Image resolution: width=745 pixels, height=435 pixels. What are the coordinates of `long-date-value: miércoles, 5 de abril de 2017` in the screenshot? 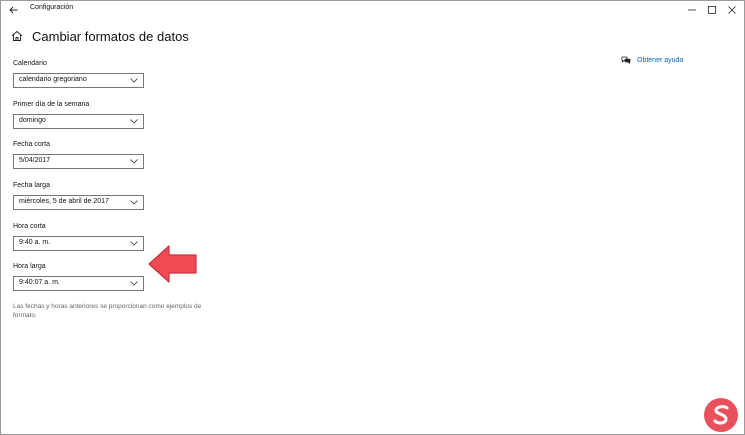 It's located at (64, 201).